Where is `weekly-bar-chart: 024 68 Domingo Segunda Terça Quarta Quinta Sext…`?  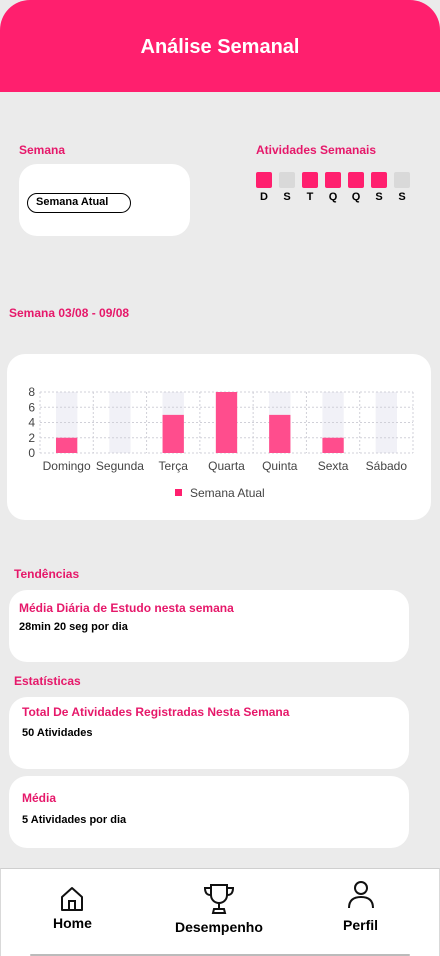
weekly-bar-chart: 024 68 Domingo Segunda Terça Quarta Quinta Sext… is located at coordinates (221, 442).